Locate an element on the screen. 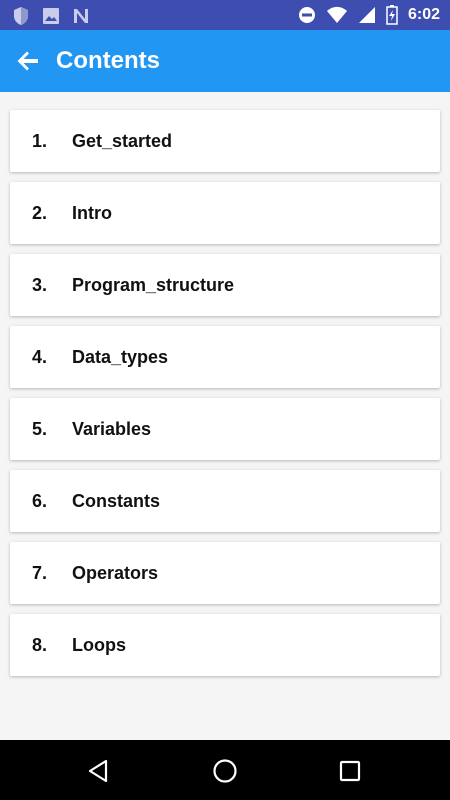  list-item: 1. Get_started is located at coordinates (225, 141).